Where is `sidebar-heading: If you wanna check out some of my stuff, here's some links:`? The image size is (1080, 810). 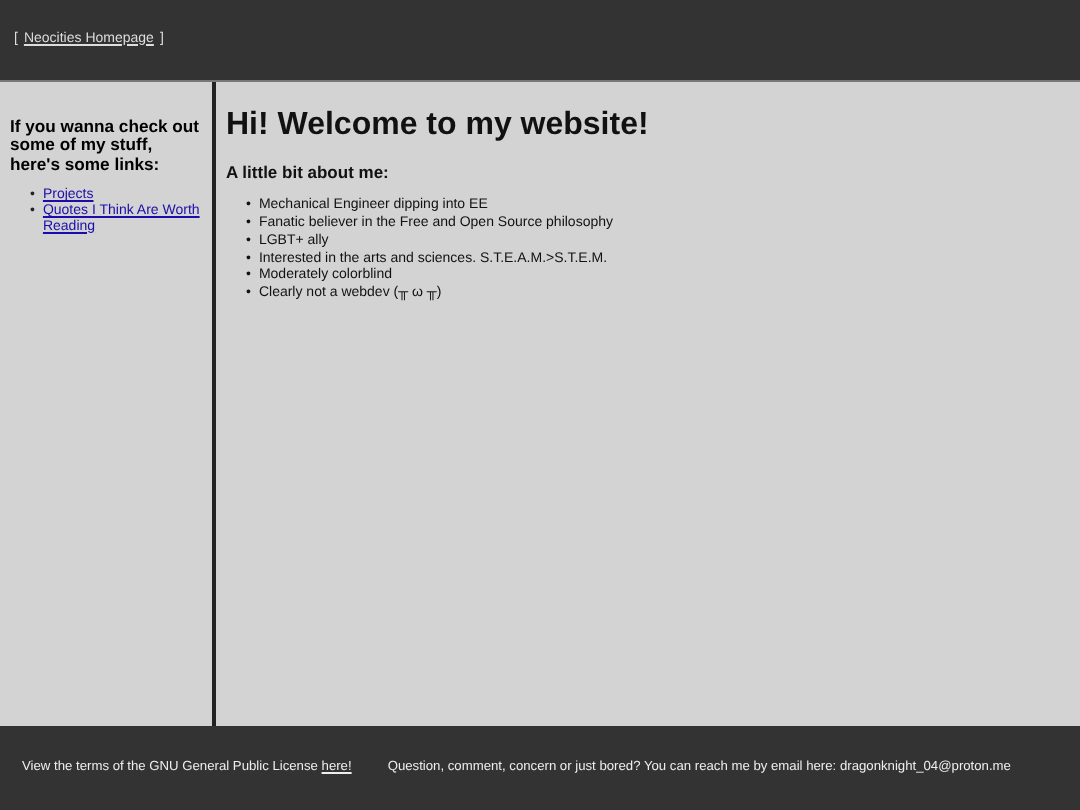 sidebar-heading: If you wanna check out some of my stuff, here's some links: is located at coordinates (106, 146).